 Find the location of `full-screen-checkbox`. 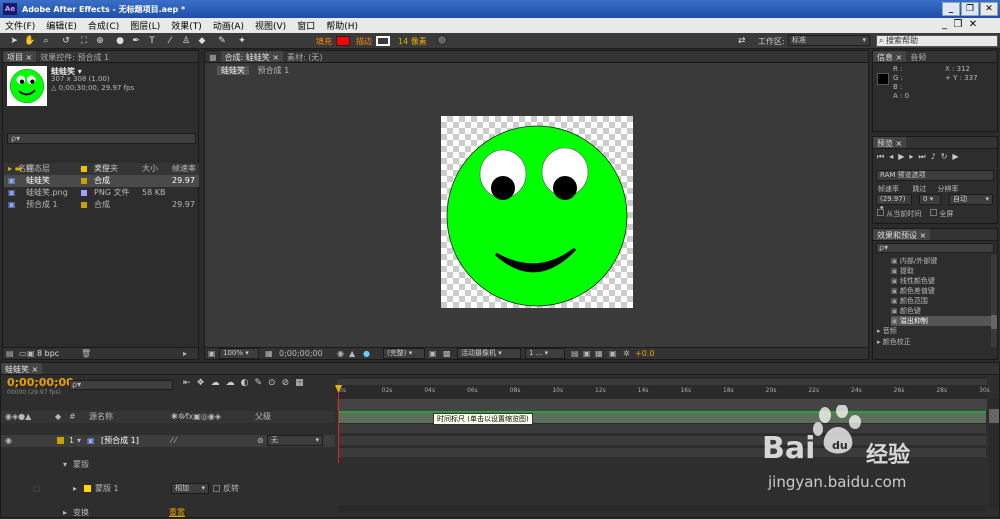

full-screen-checkbox is located at coordinates (934, 212).